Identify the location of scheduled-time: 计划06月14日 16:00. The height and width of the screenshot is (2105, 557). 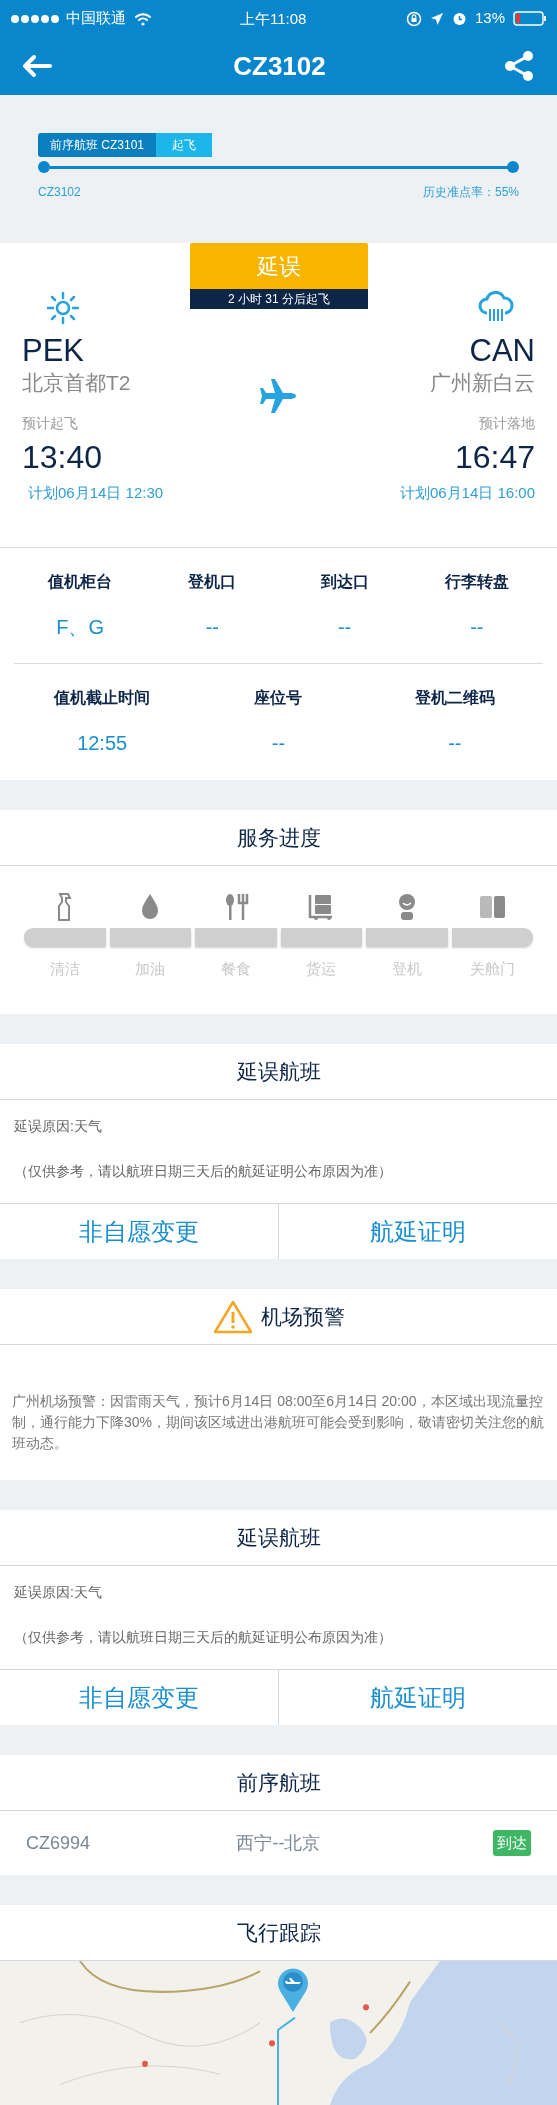
(467, 493).